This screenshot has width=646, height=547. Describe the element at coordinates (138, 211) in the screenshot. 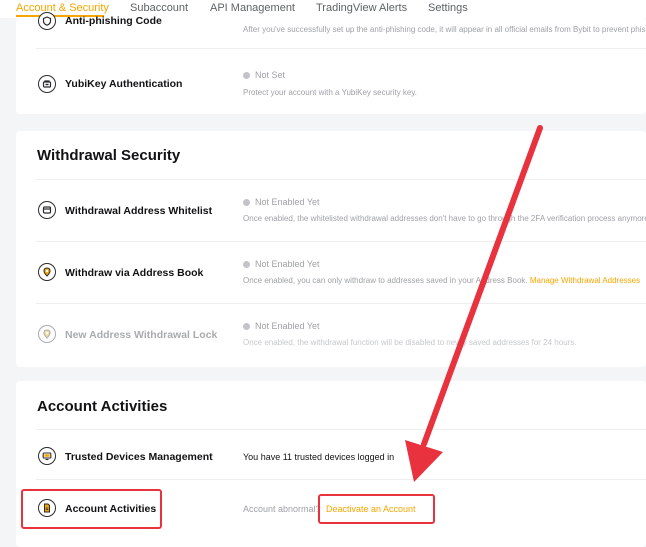

I see `withdrawal-whitelist-label: Withdrawal Address Whitelist` at that location.